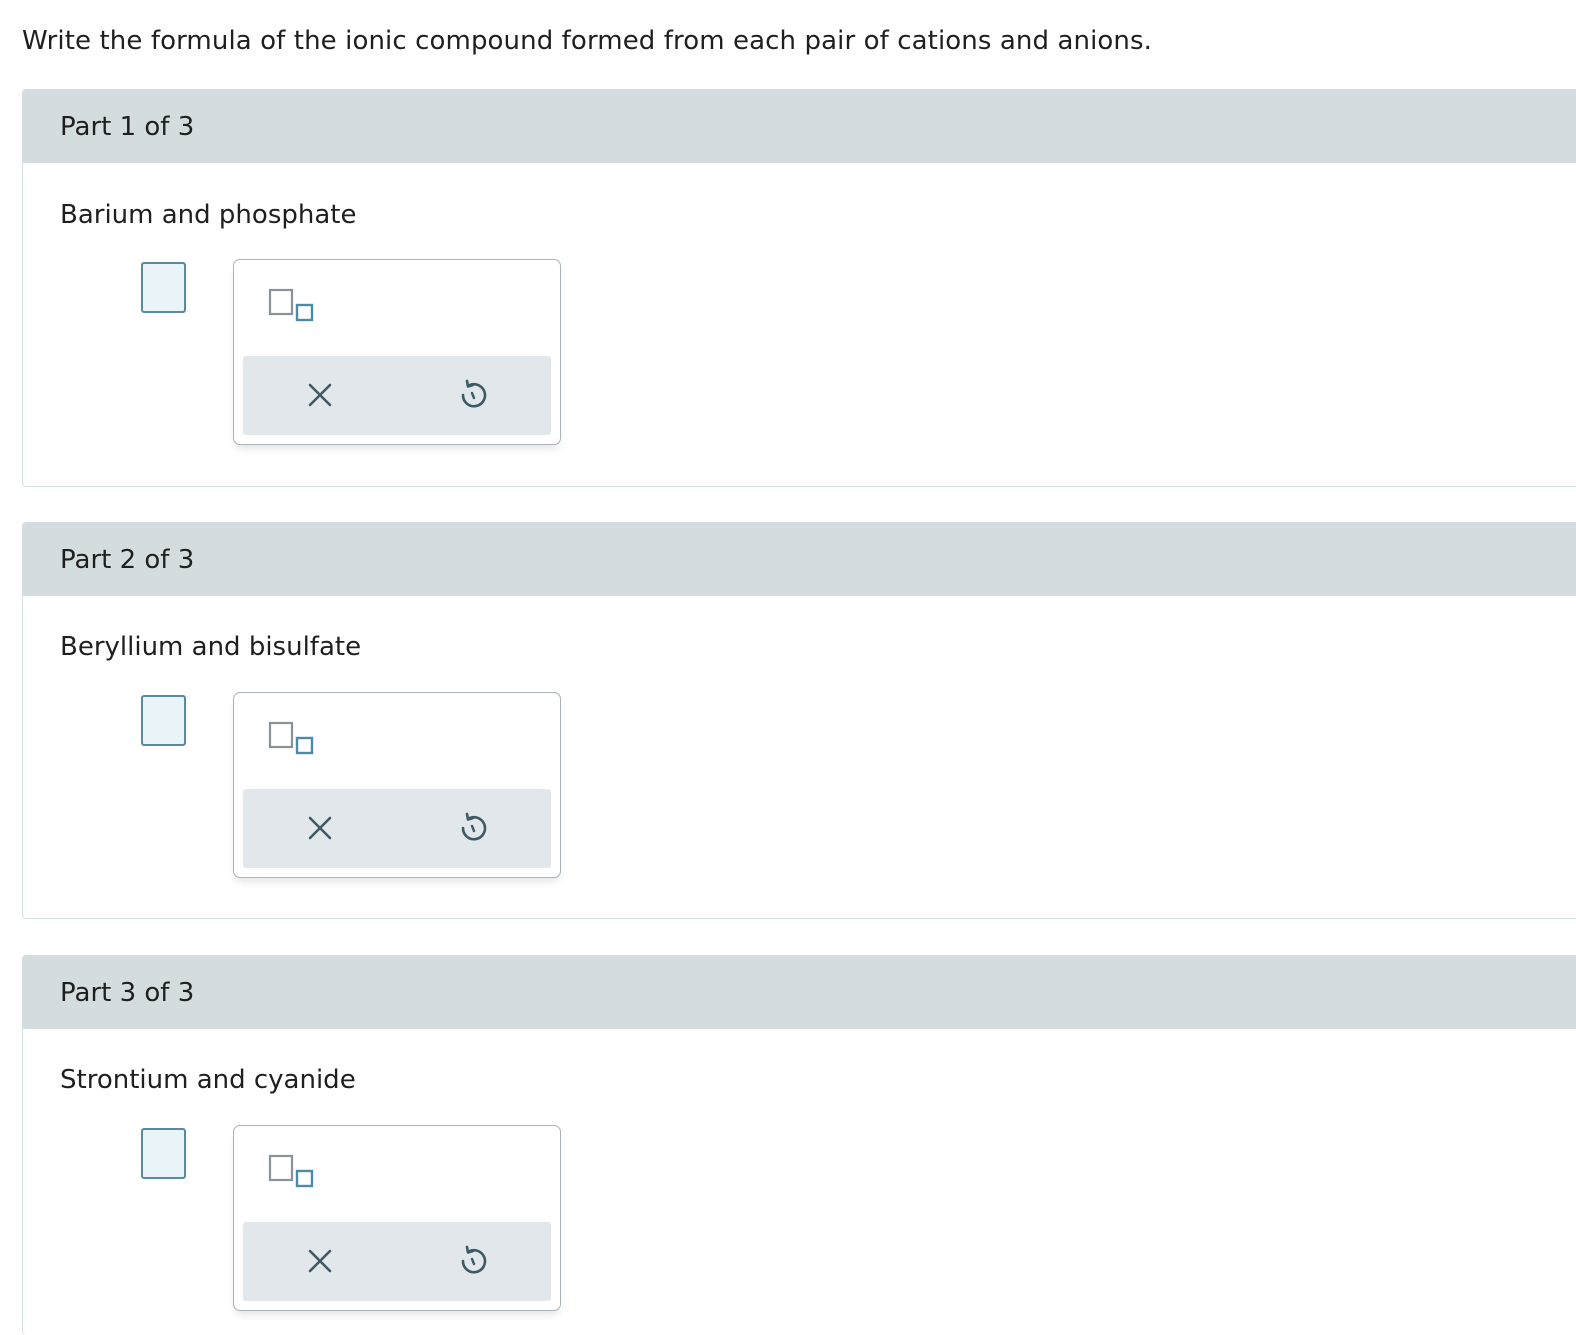  Describe the element at coordinates (163, 1153) in the screenshot. I see `part-3-answer-input` at that location.